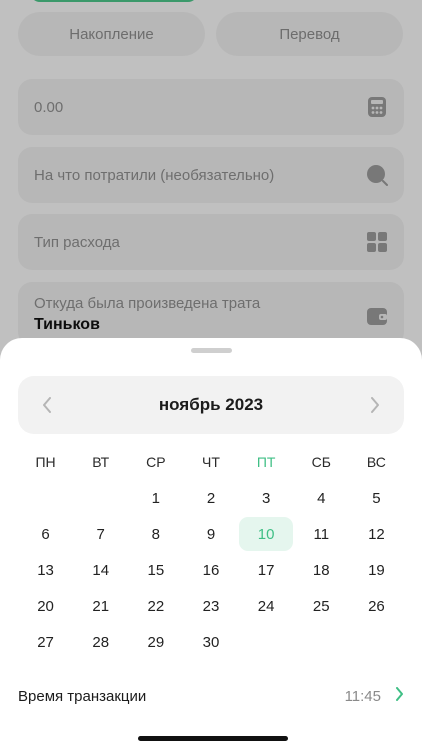 This screenshot has width=422, height=750. I want to click on calendar-day: 23, so click(210, 606).